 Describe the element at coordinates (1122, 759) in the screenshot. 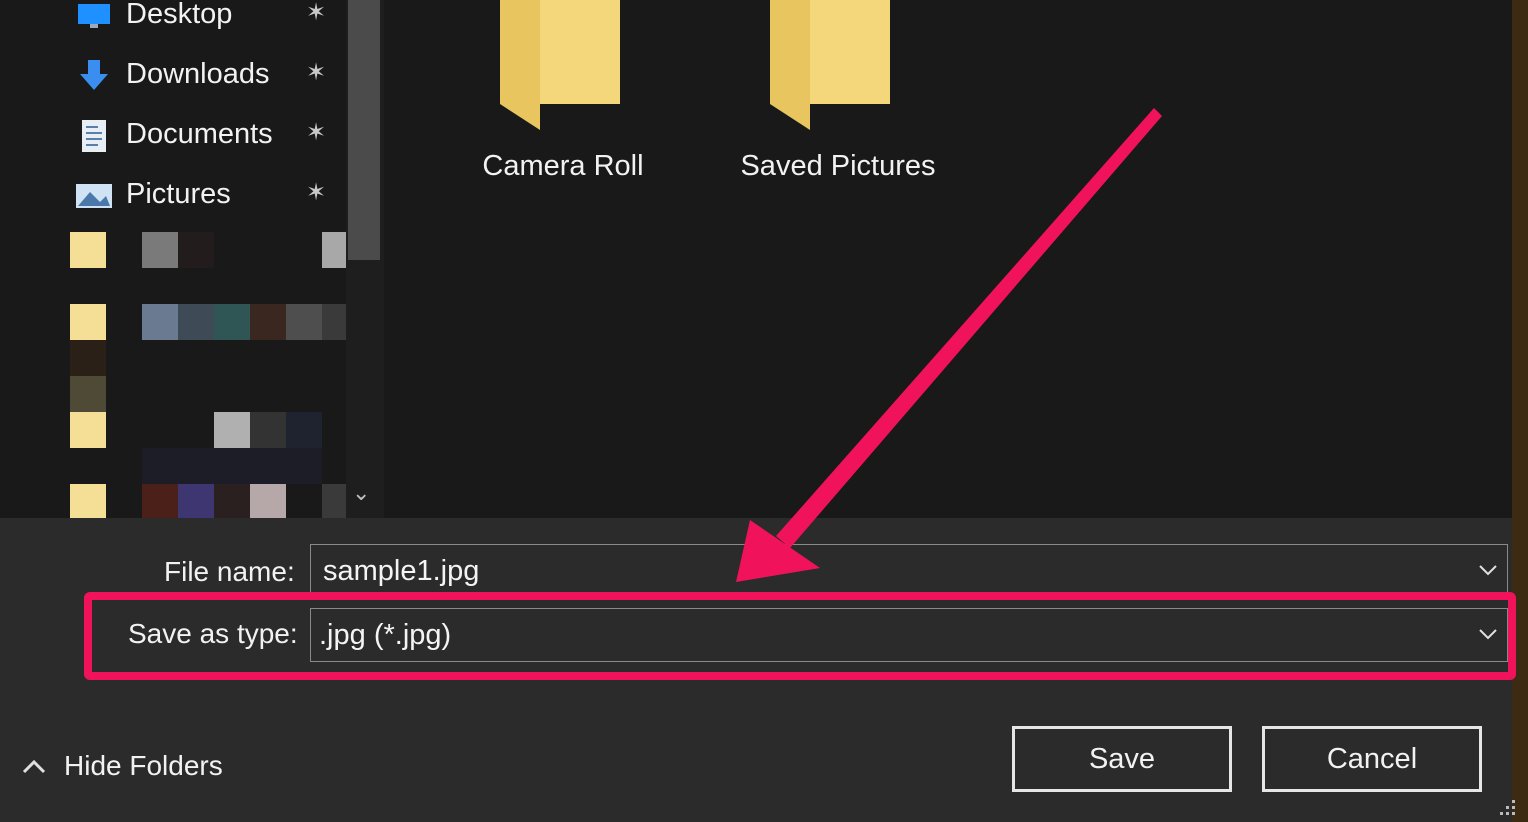

I see `save-button: Save` at that location.